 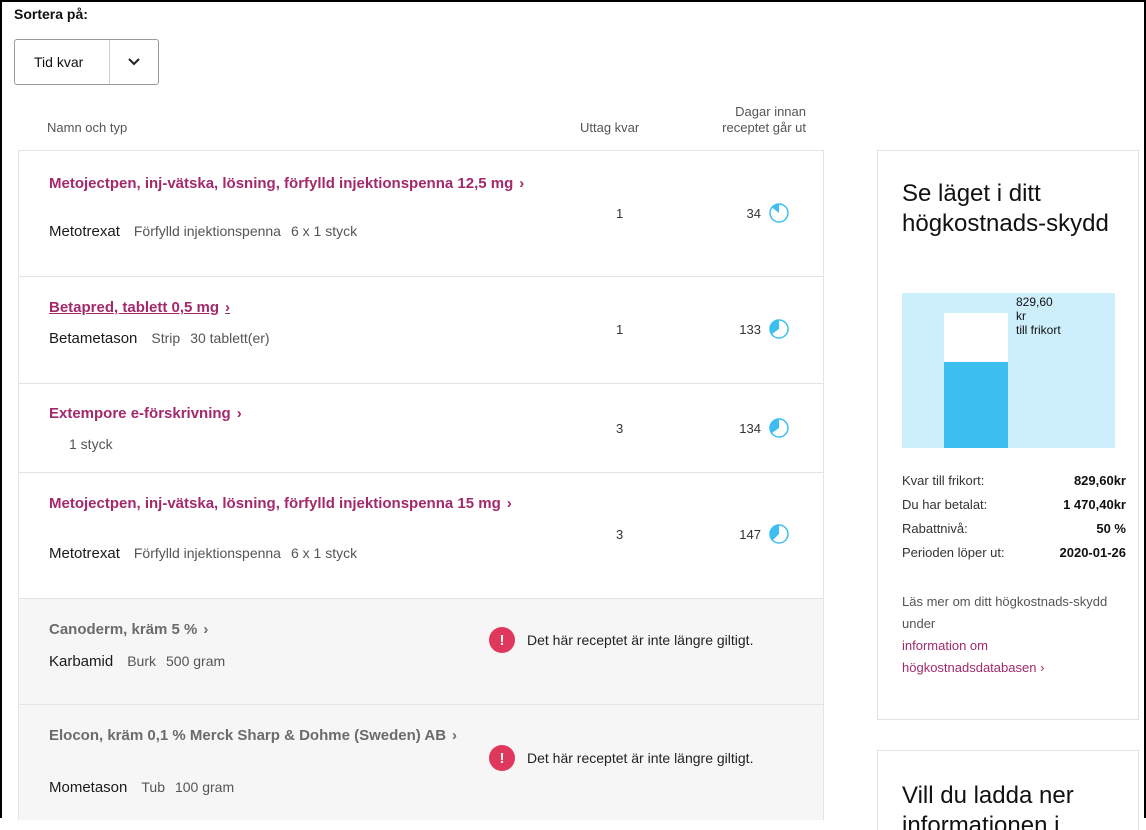 I want to click on form: Tub, so click(x=153, y=787).